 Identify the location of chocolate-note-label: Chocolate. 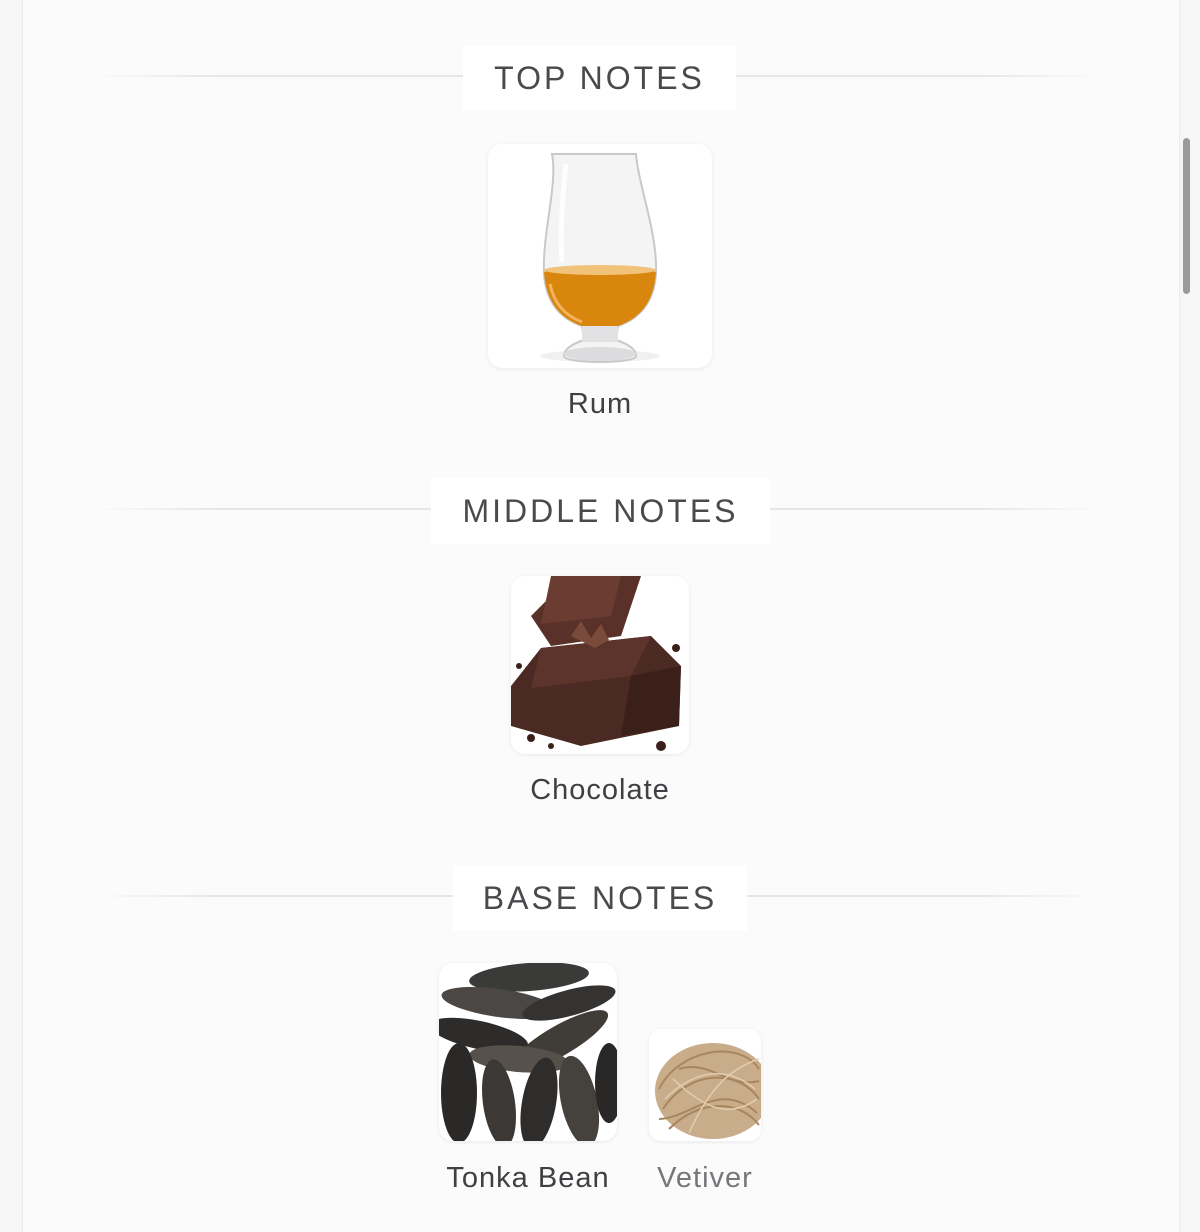
(600, 790).